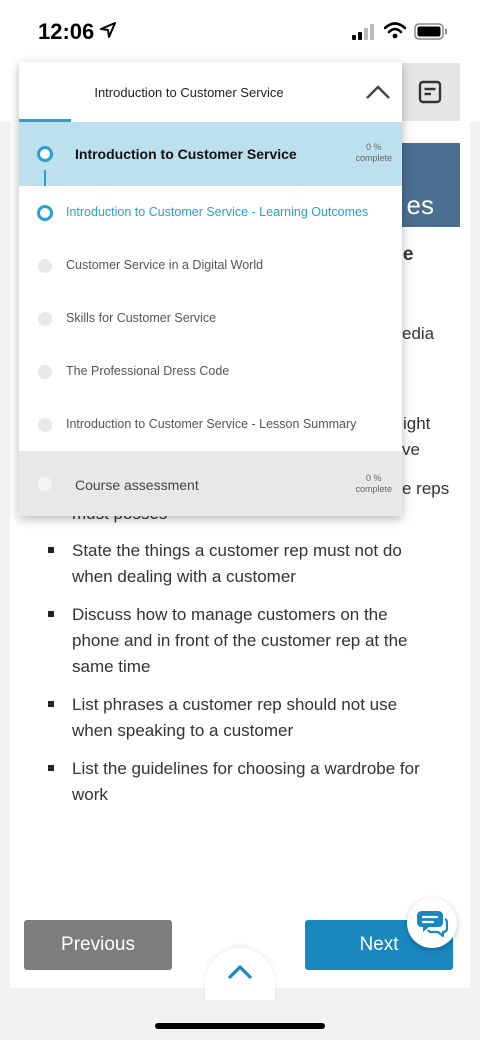 This screenshot has height=1040, width=480. I want to click on status-time: 12:06, so click(66, 31).